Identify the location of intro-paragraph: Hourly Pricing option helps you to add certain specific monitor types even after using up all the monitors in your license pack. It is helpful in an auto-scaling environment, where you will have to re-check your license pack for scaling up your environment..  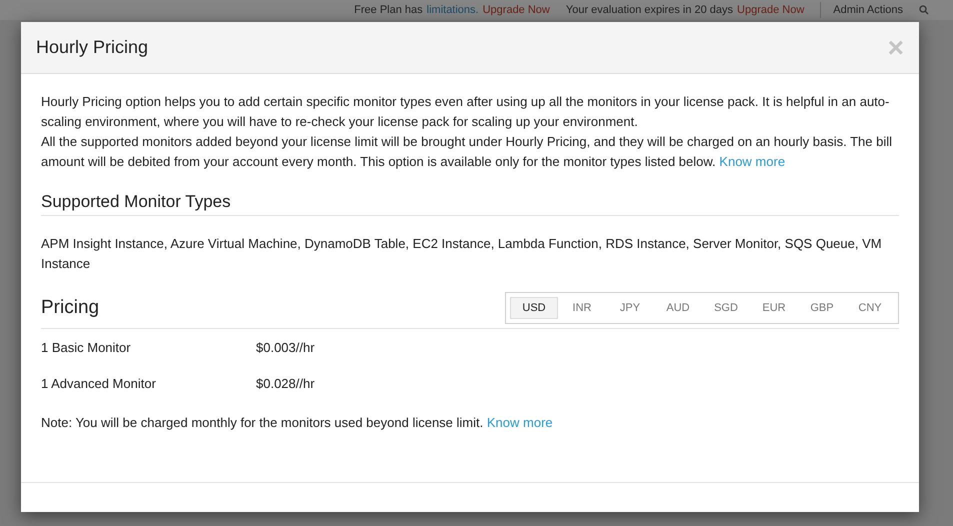
(465, 112).